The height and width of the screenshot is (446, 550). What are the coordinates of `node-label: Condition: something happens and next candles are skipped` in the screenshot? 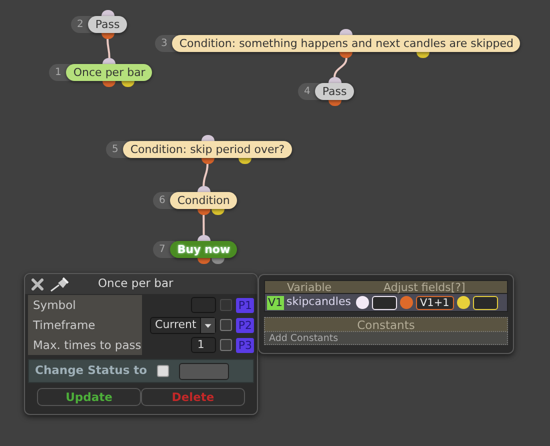 It's located at (346, 43).